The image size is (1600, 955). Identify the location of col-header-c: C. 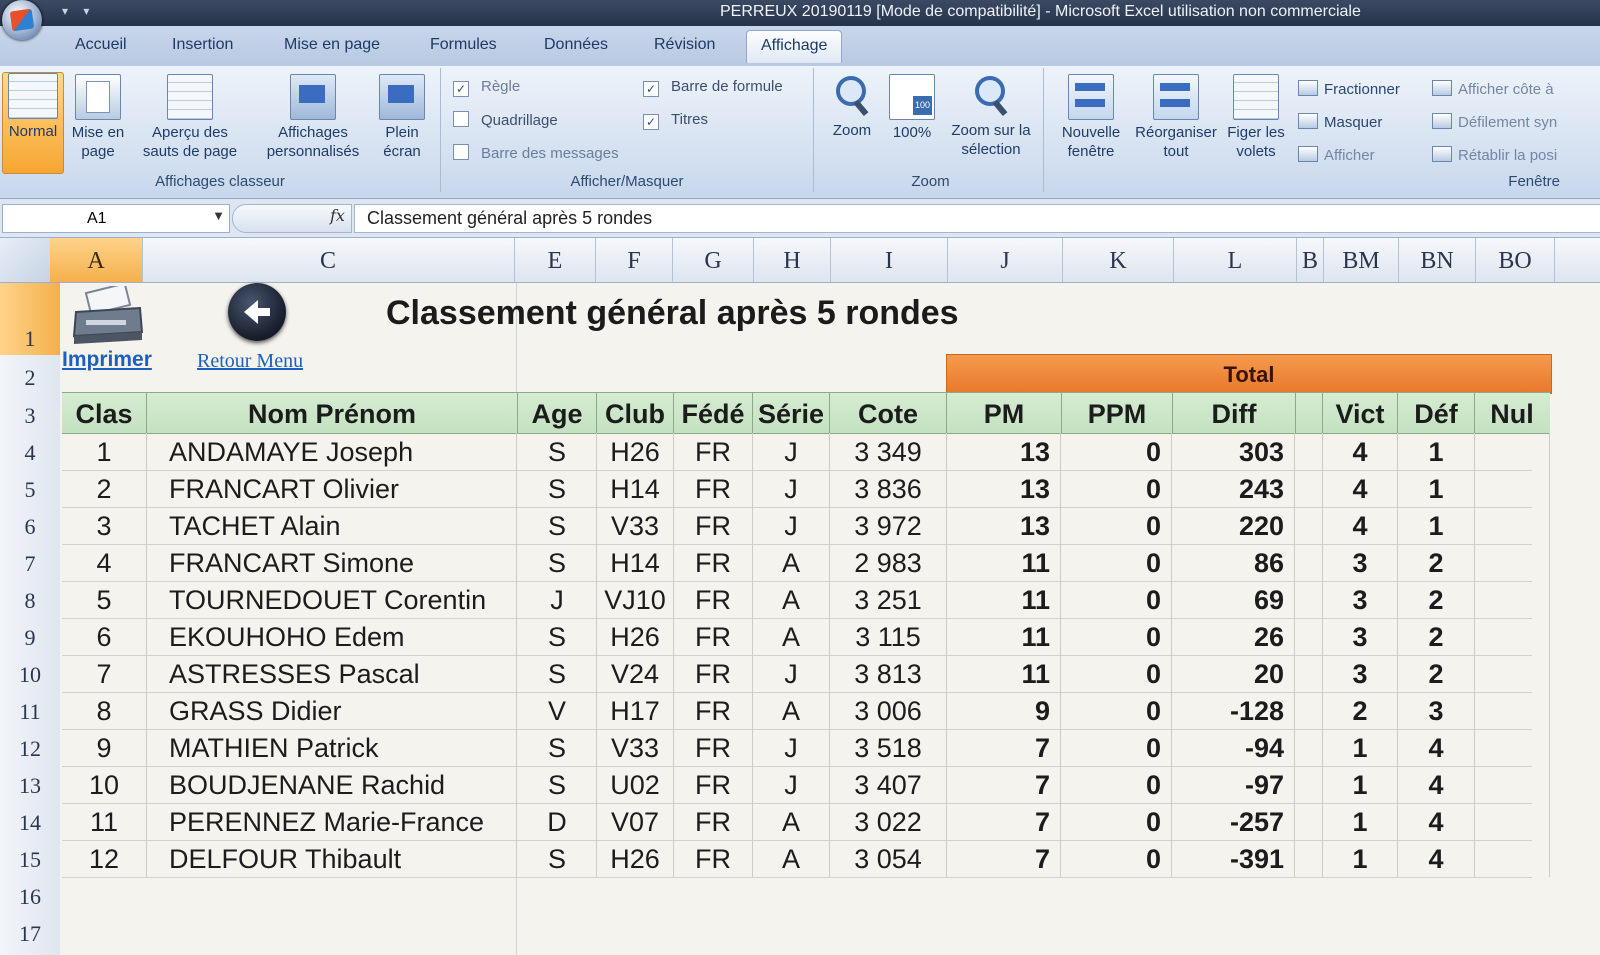
(328, 260).